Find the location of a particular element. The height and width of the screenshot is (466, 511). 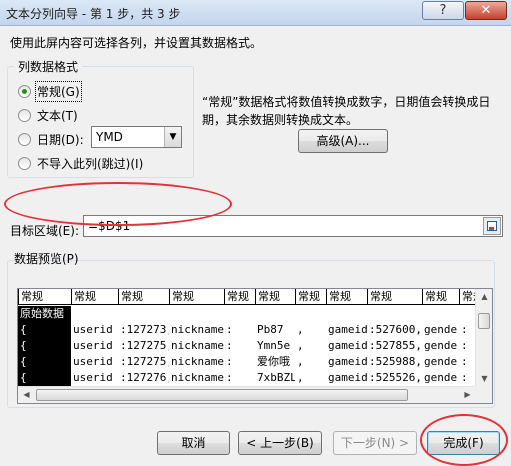

preview-cell: :525988, is located at coordinates (395, 361).